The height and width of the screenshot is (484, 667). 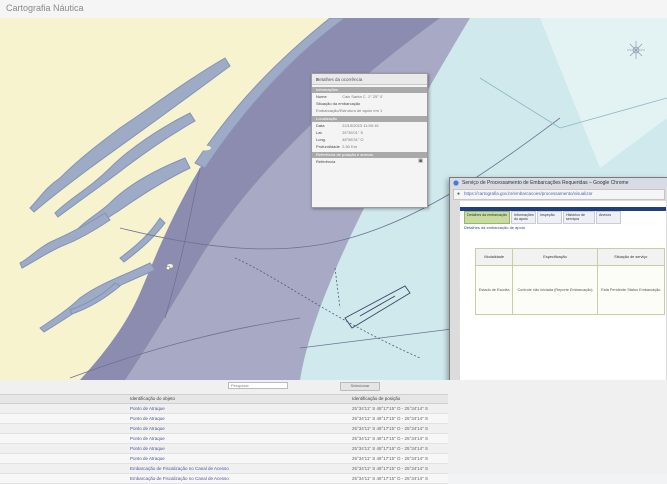 What do you see at coordinates (333, 9) in the screenshot?
I see `app-title-bar: Cartografia Náutica` at bounding box center [333, 9].